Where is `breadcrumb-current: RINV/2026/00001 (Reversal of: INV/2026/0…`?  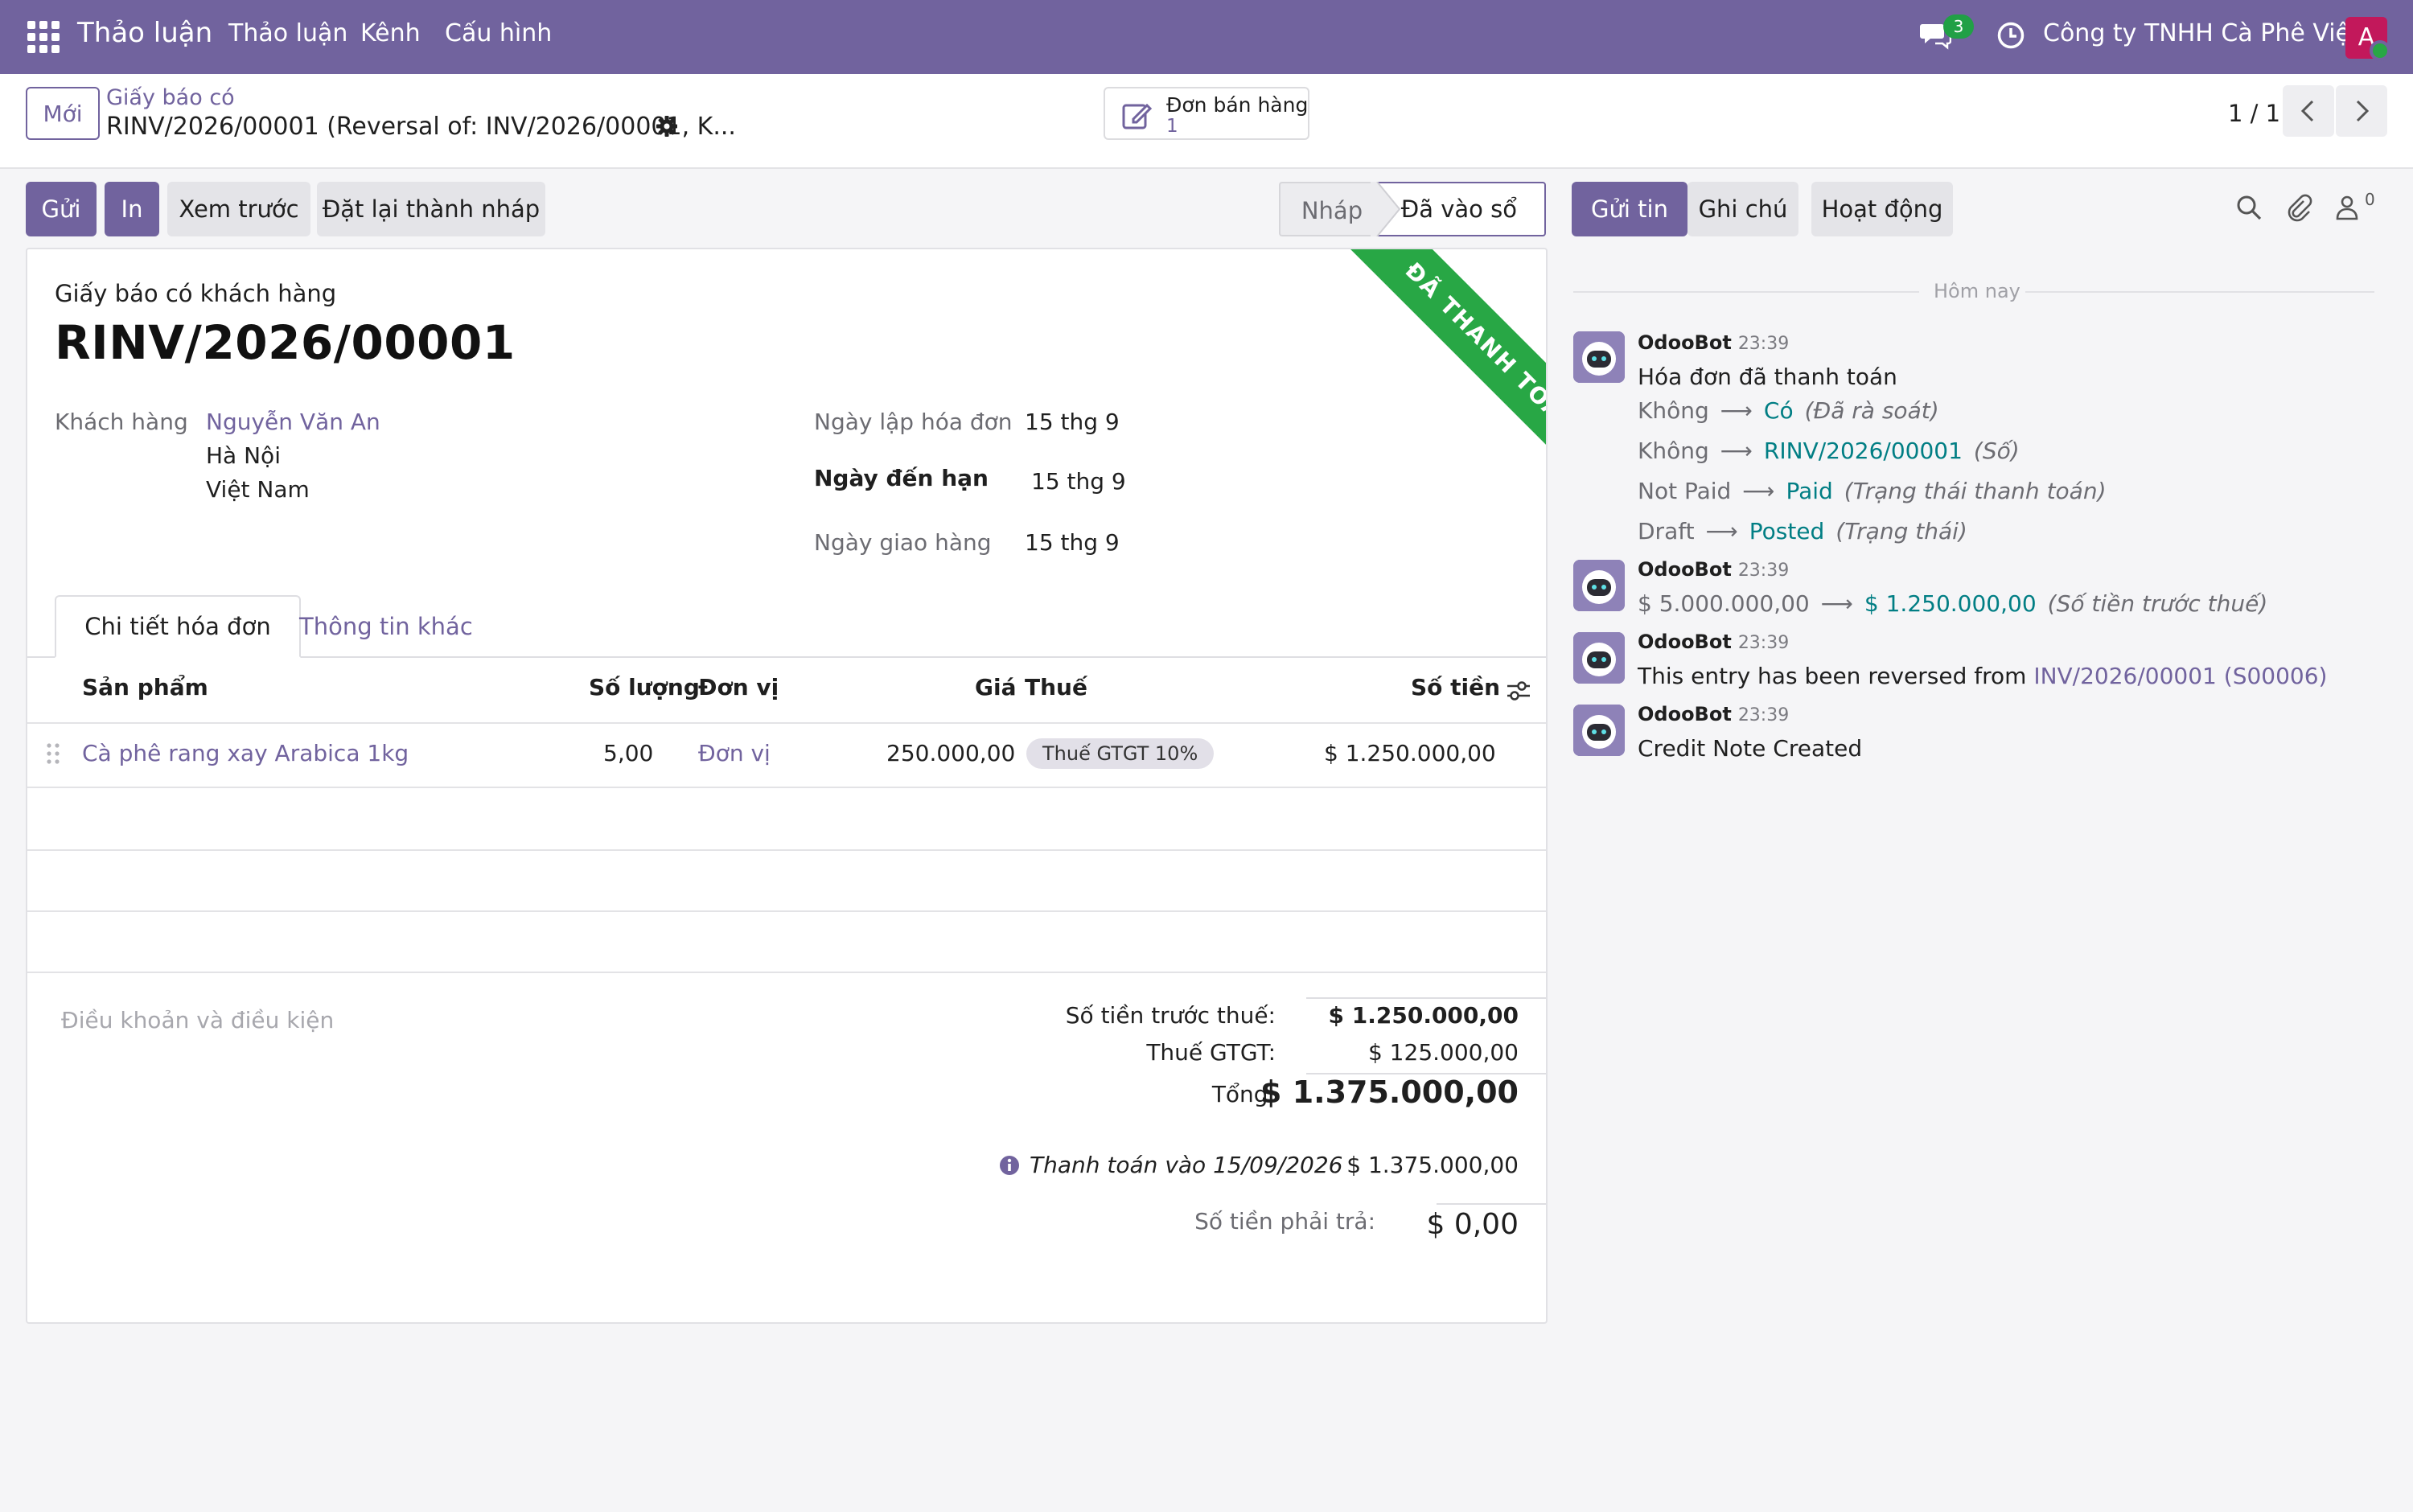 breadcrumb-current: RINV/2026/00001 (Reversal of: INV/2026/0… is located at coordinates (421, 127).